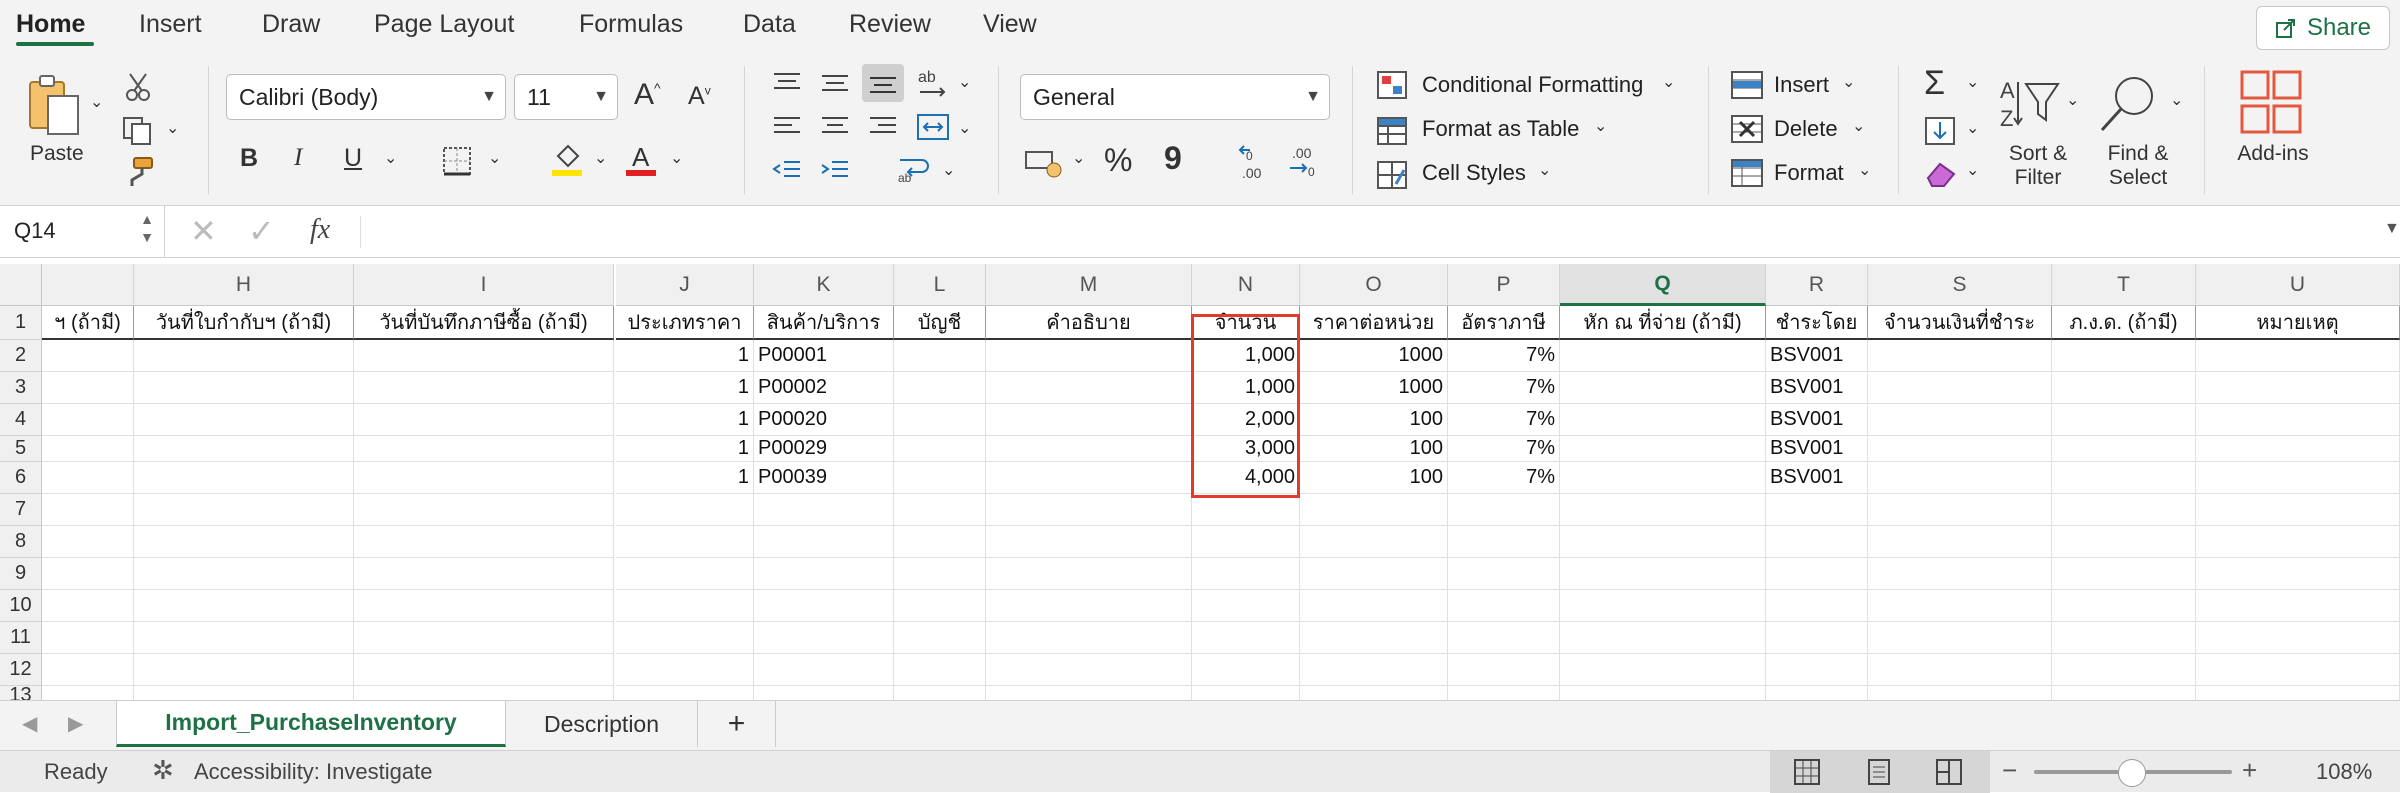 The width and height of the screenshot is (2400, 793). What do you see at coordinates (835, 85) in the screenshot?
I see `align-middle-icon` at bounding box center [835, 85].